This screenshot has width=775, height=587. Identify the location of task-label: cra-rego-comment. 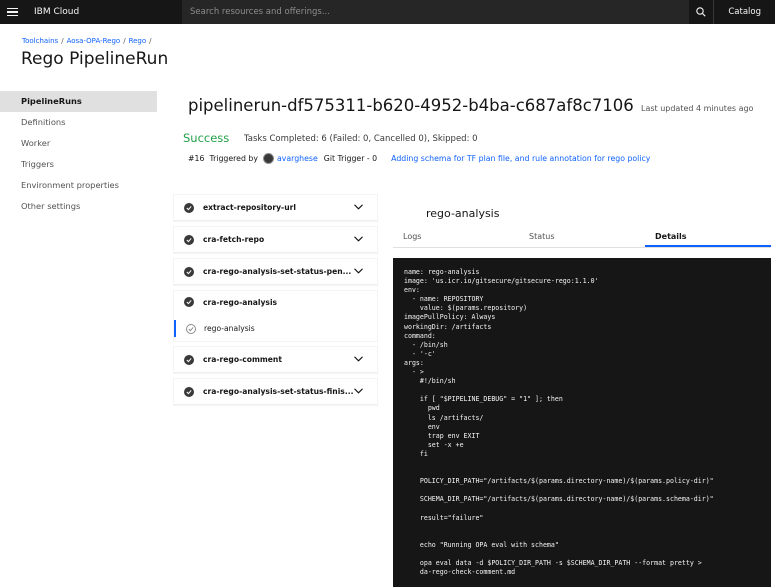
(242, 359).